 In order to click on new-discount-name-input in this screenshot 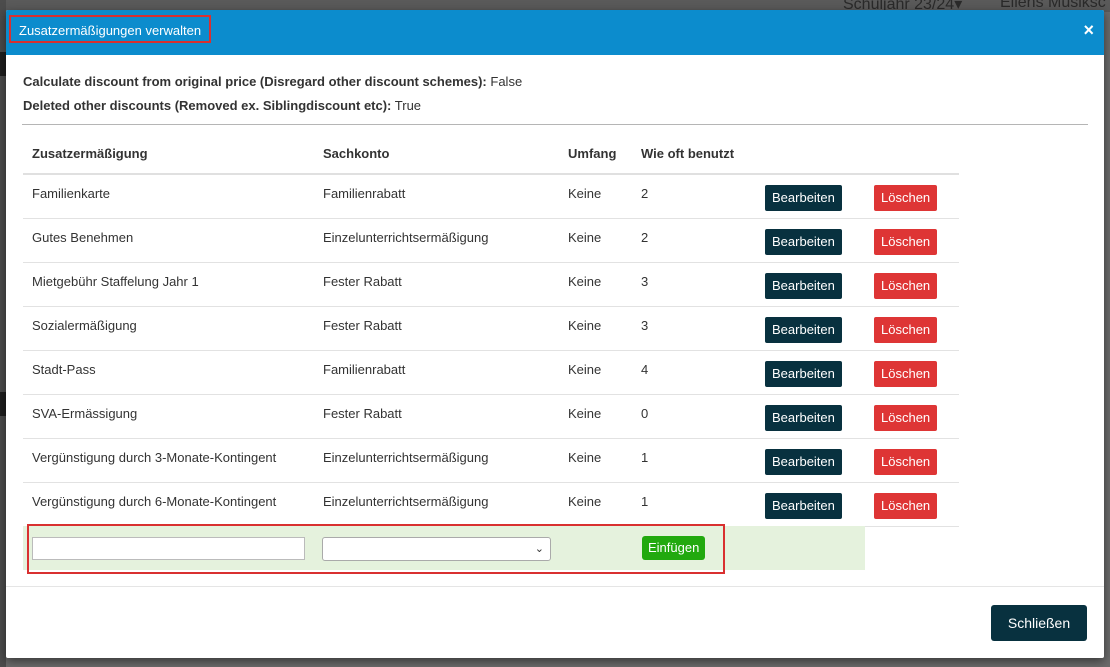, I will do `click(168, 548)`.